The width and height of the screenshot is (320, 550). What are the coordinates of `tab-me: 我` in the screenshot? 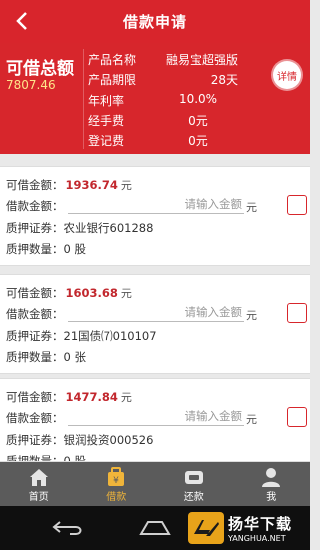 It's located at (272, 484).